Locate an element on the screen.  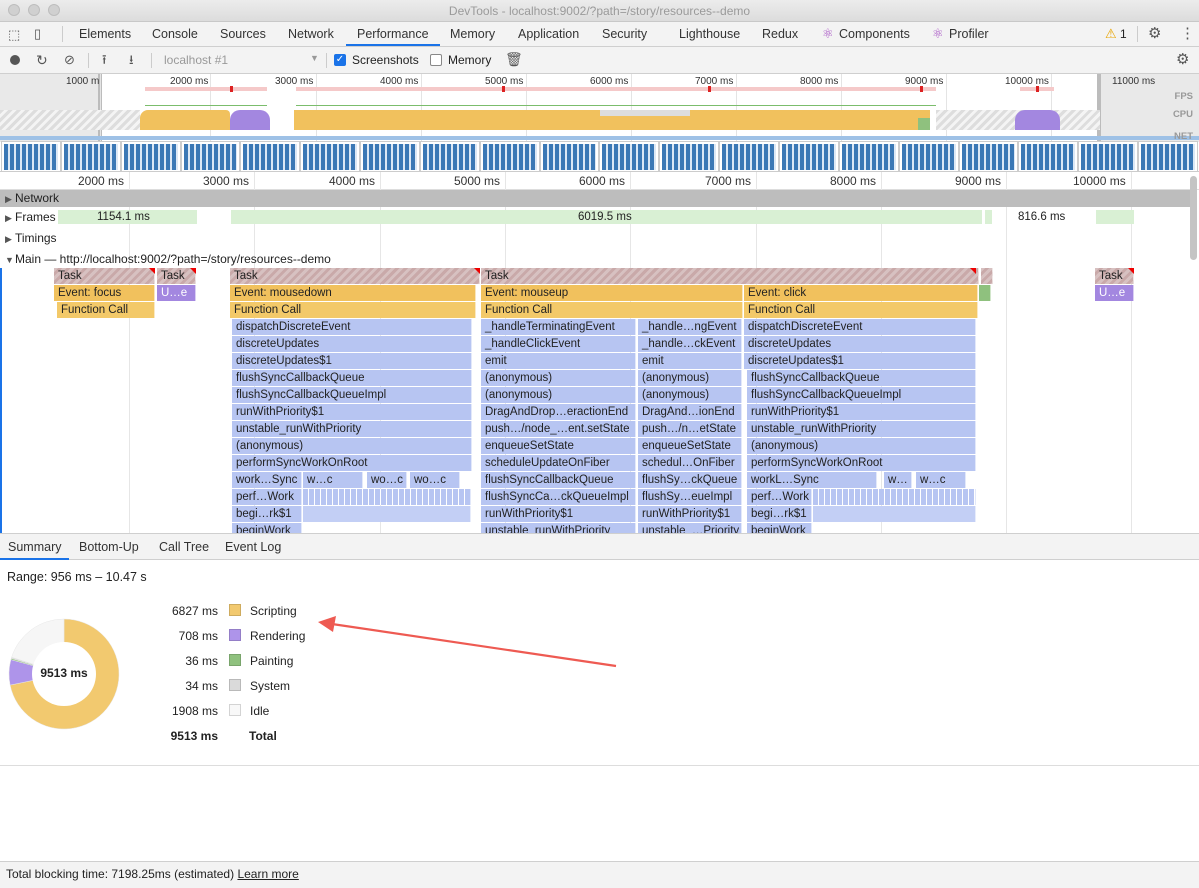
flame-js-frame: discreteUpdates$1 is located at coordinates (352, 361).